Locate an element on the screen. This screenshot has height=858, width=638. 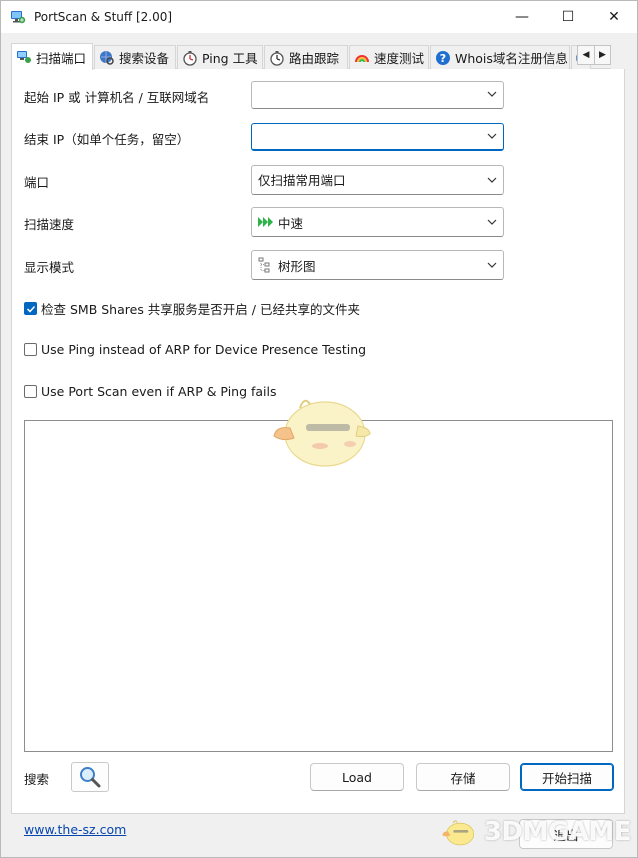
tab-scroll-arrows: ◀ ▶ is located at coordinates (594, 55).